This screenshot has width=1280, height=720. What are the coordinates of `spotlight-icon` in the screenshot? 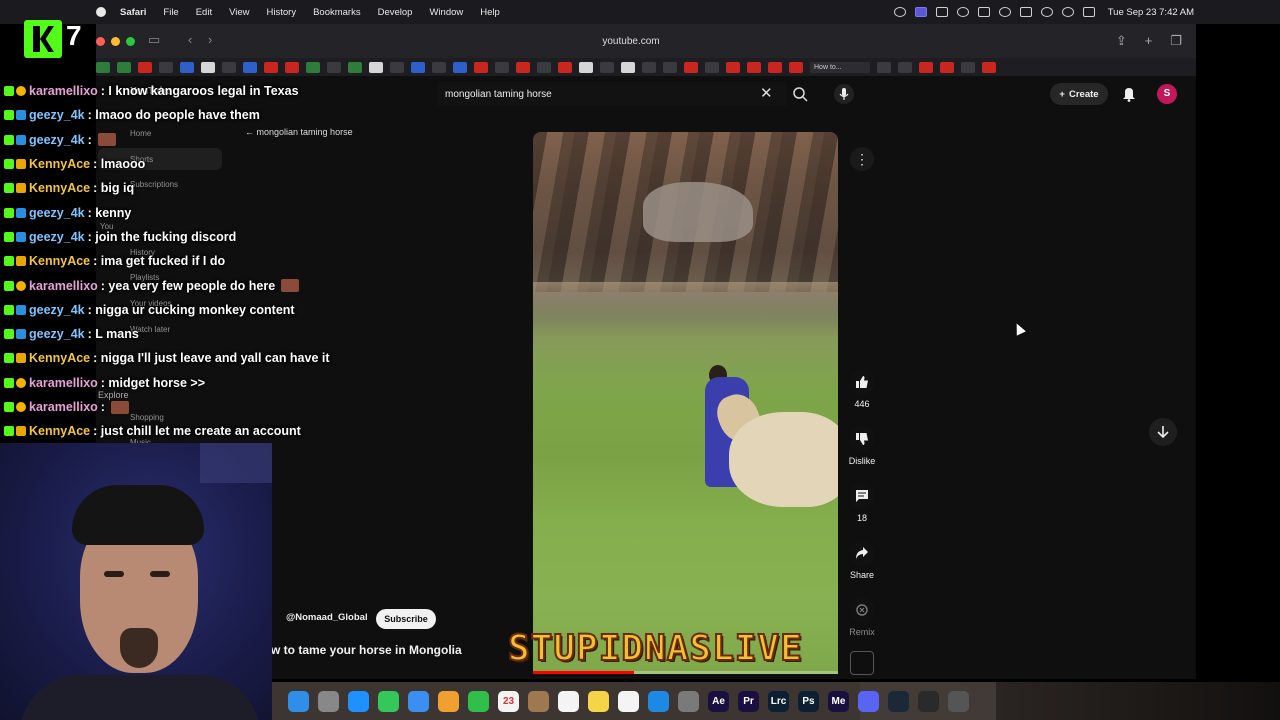 It's located at (1067, 12).